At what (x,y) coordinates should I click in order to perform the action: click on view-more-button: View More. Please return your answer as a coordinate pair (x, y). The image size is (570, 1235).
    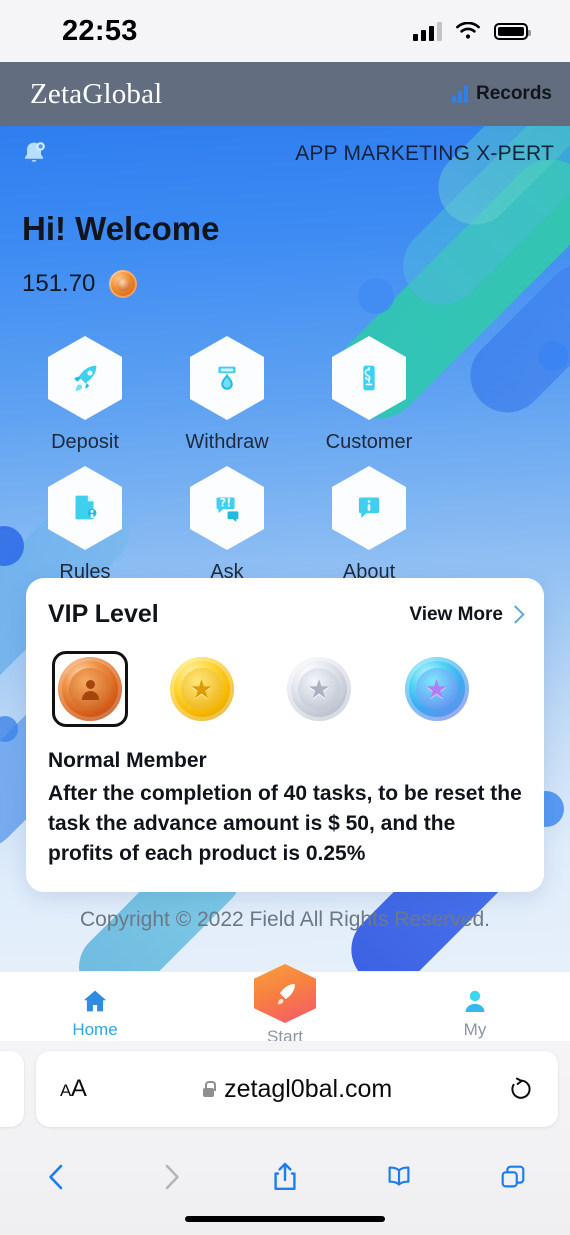
    Looking at the image, I should click on (467, 614).